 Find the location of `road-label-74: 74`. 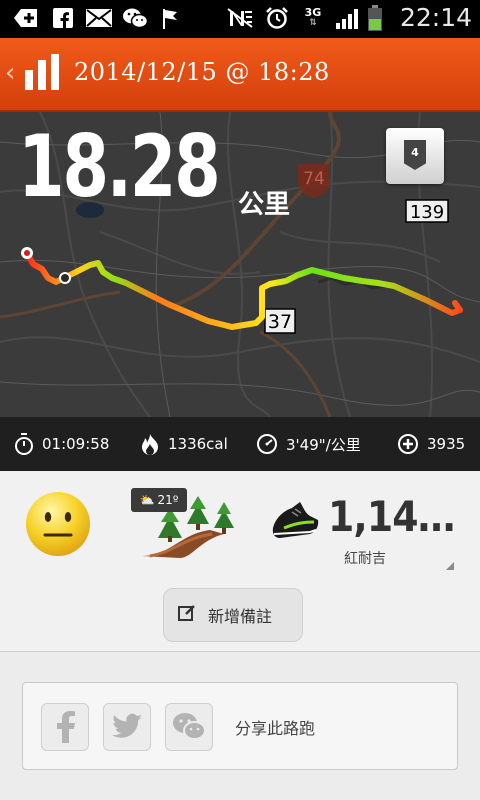

road-label-74: 74 is located at coordinates (314, 179).